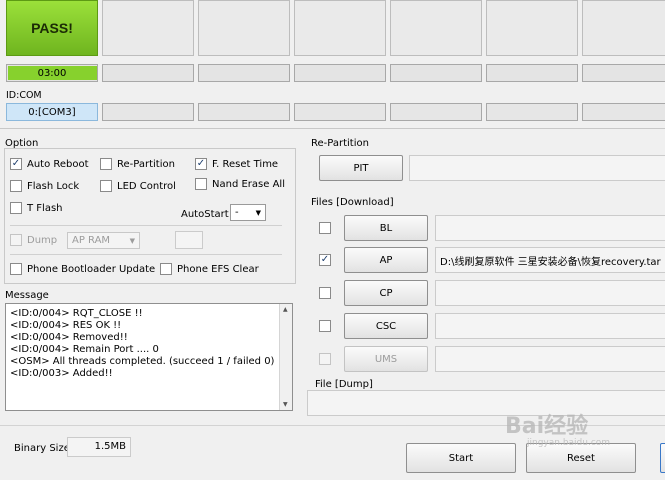 Image resolution: width=665 pixels, height=480 pixels. I want to click on dump-type-select: AP RAM ▼, so click(103, 240).